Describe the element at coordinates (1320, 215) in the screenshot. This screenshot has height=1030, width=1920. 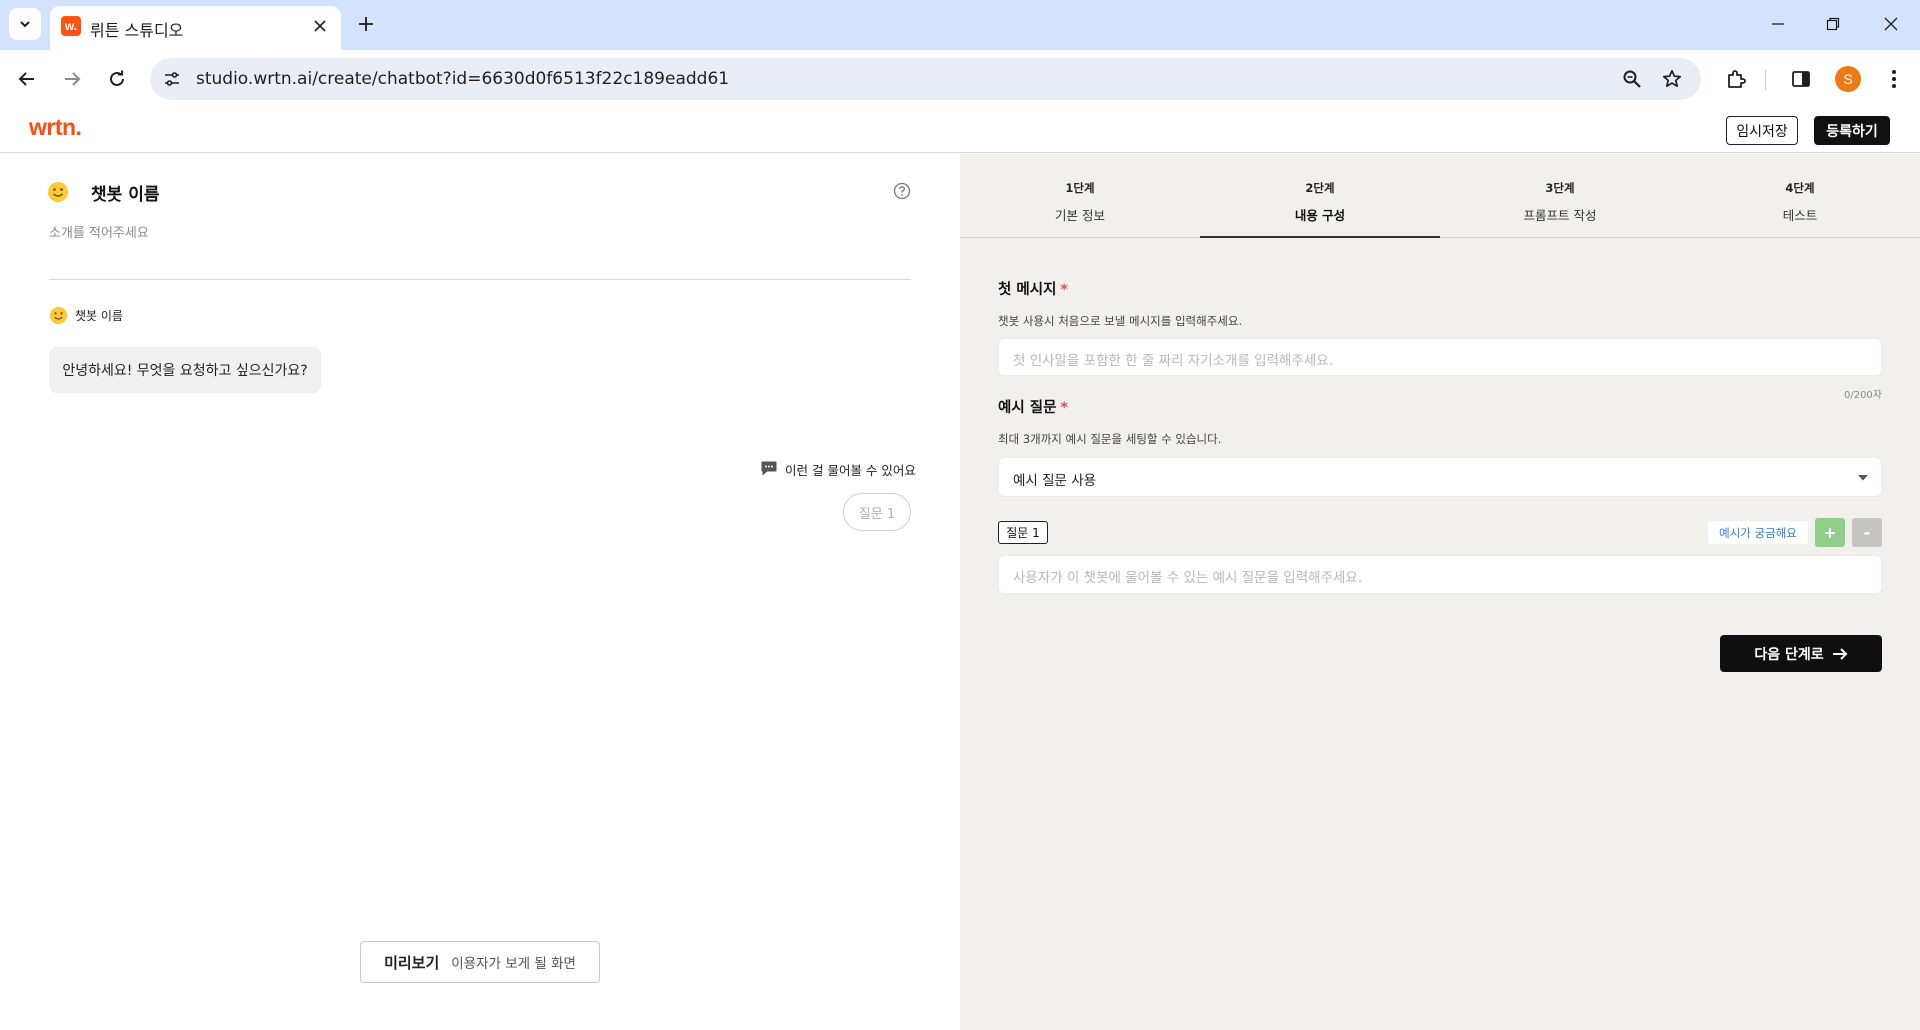
I see `step-label: 내용 구성` at that location.